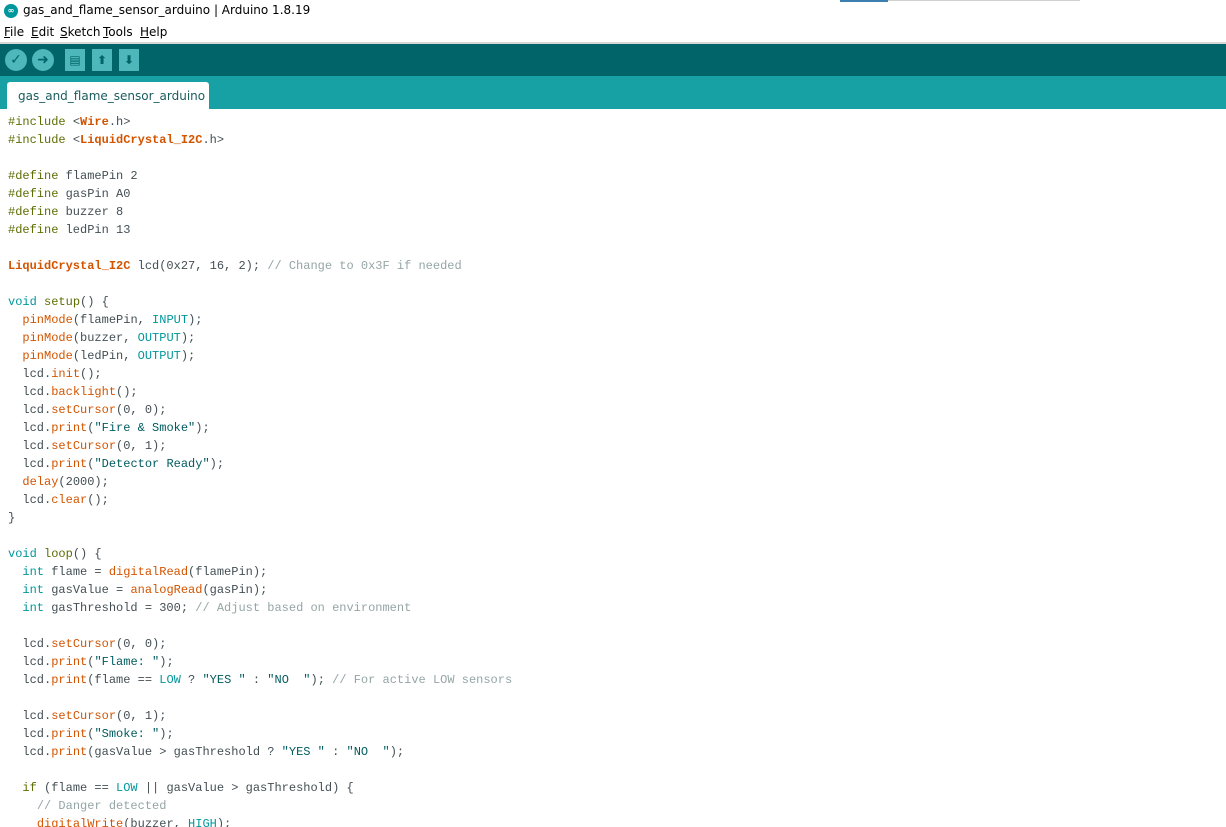  Describe the element at coordinates (40, 482) in the screenshot. I see `code-token: delay` at that location.